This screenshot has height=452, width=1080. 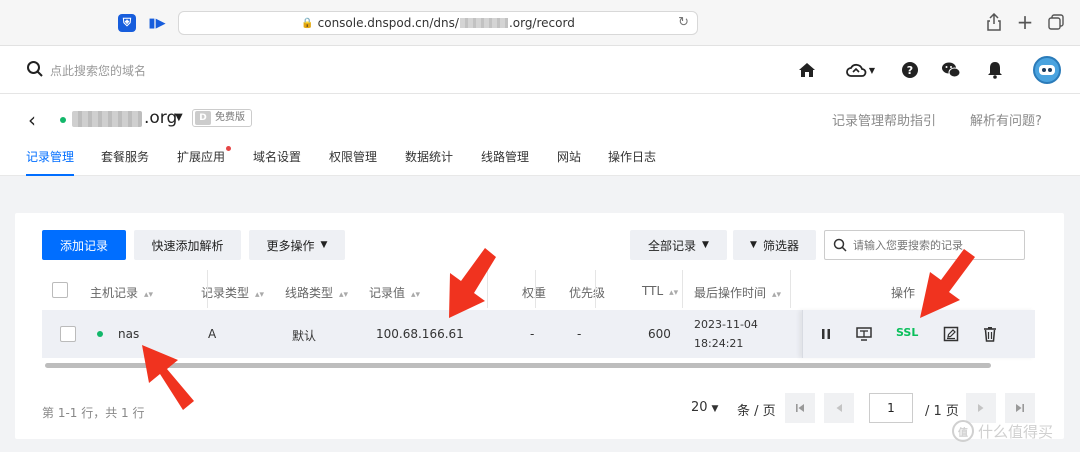 What do you see at coordinates (891, 408) in the screenshot?
I see `page-number-input: 1` at bounding box center [891, 408].